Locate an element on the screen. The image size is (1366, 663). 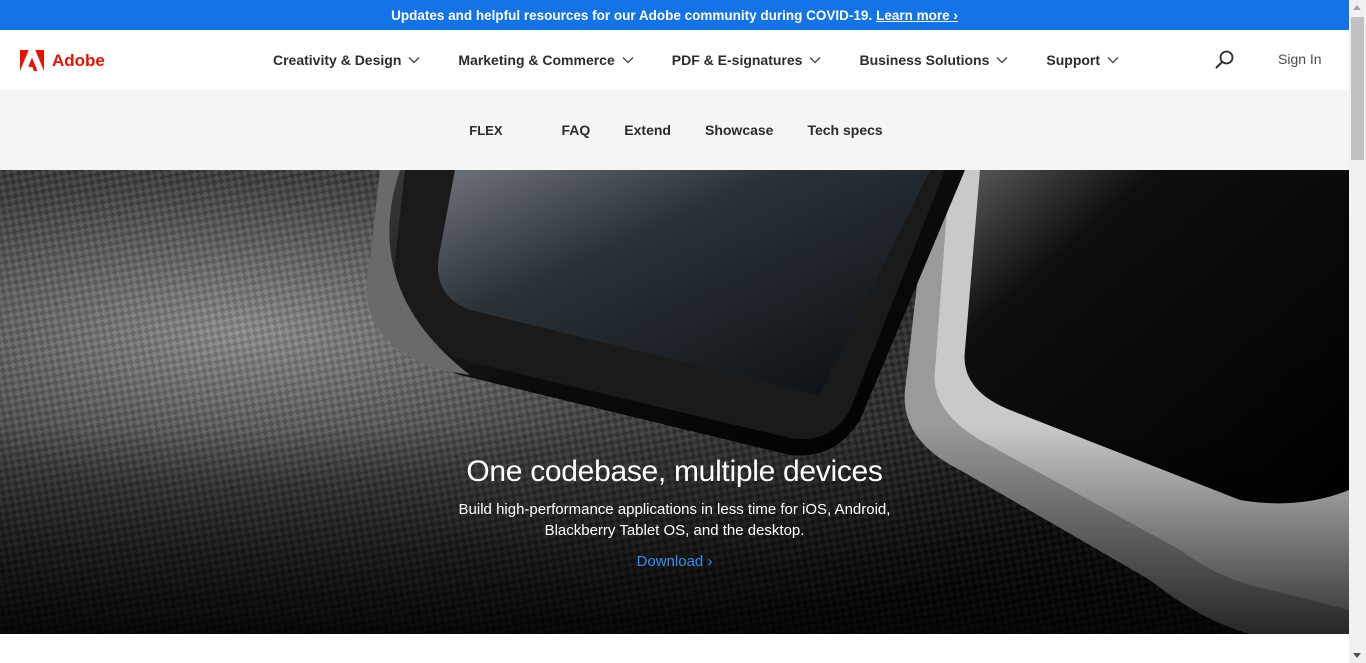
menu-label: PDF & E-signatures is located at coordinates (737, 60).